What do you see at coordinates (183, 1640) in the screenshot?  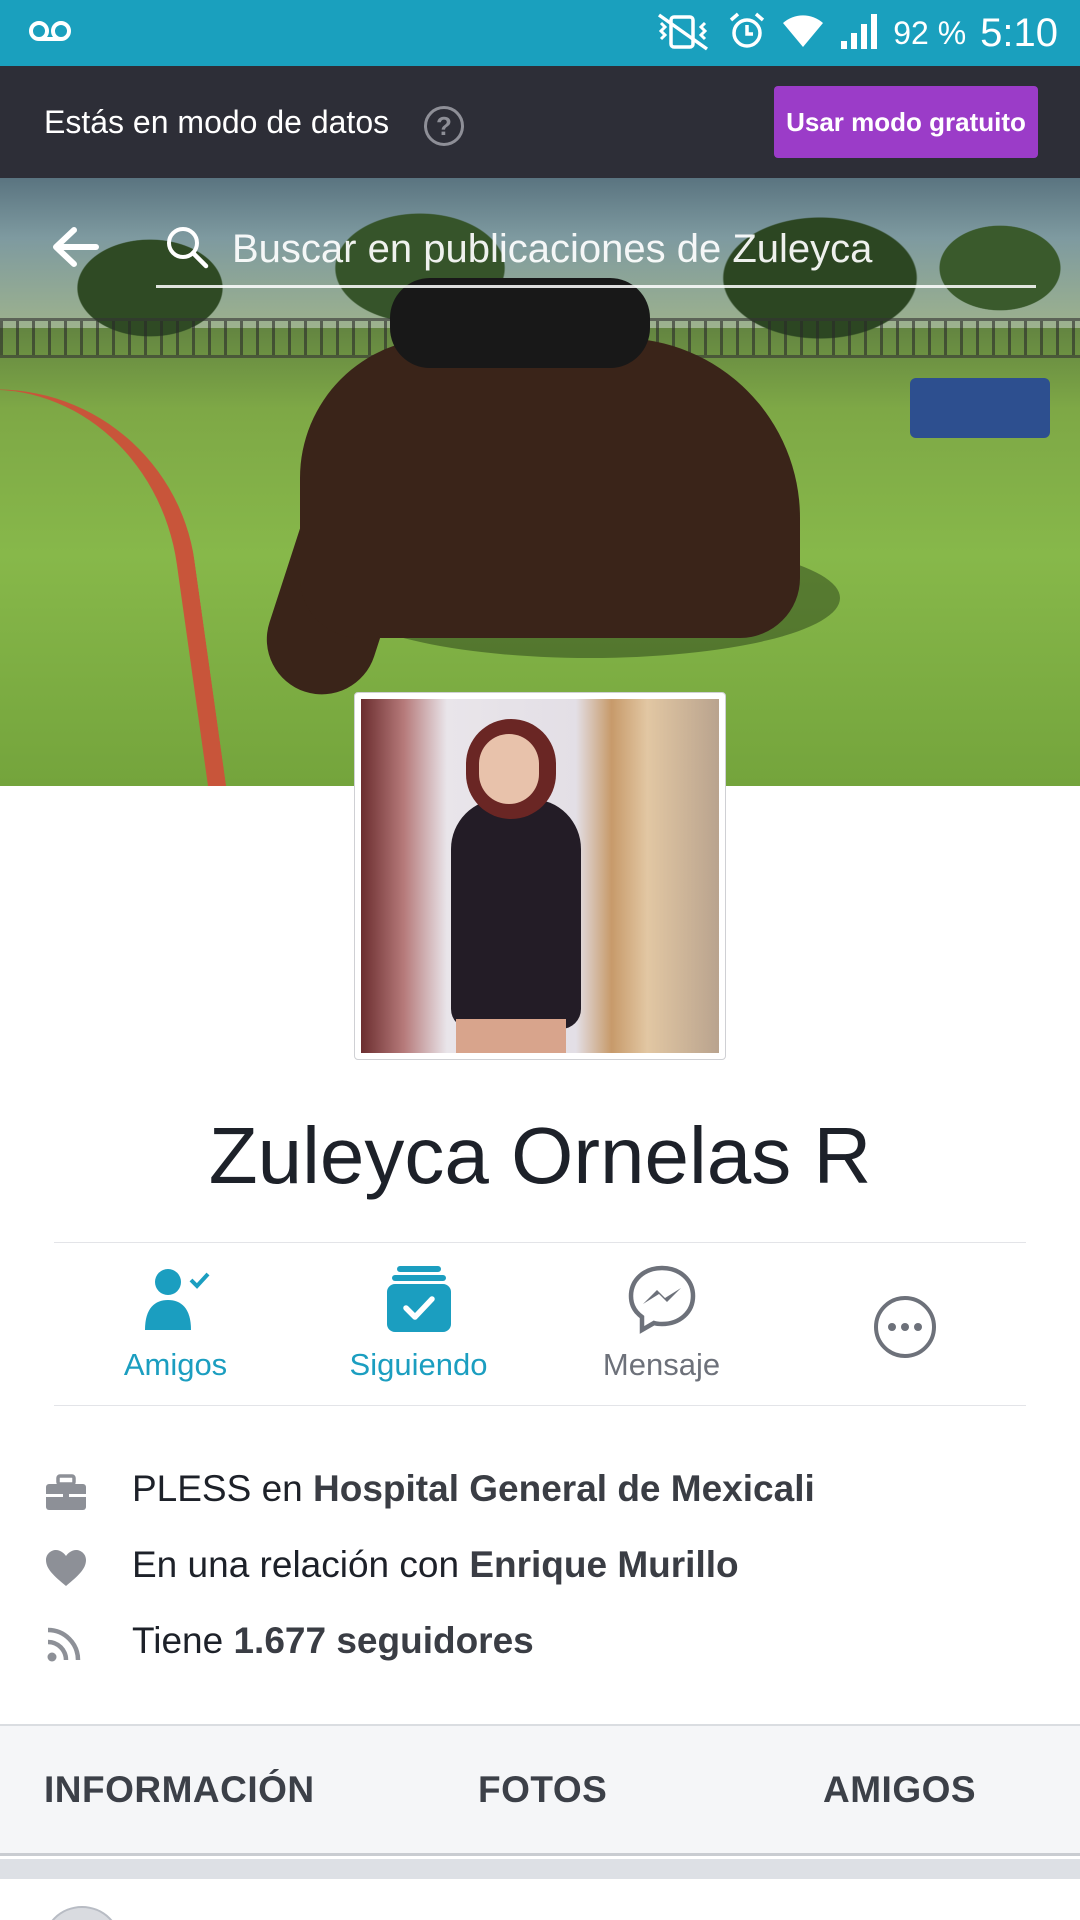 I see `followers-prefix: Tiene` at bounding box center [183, 1640].